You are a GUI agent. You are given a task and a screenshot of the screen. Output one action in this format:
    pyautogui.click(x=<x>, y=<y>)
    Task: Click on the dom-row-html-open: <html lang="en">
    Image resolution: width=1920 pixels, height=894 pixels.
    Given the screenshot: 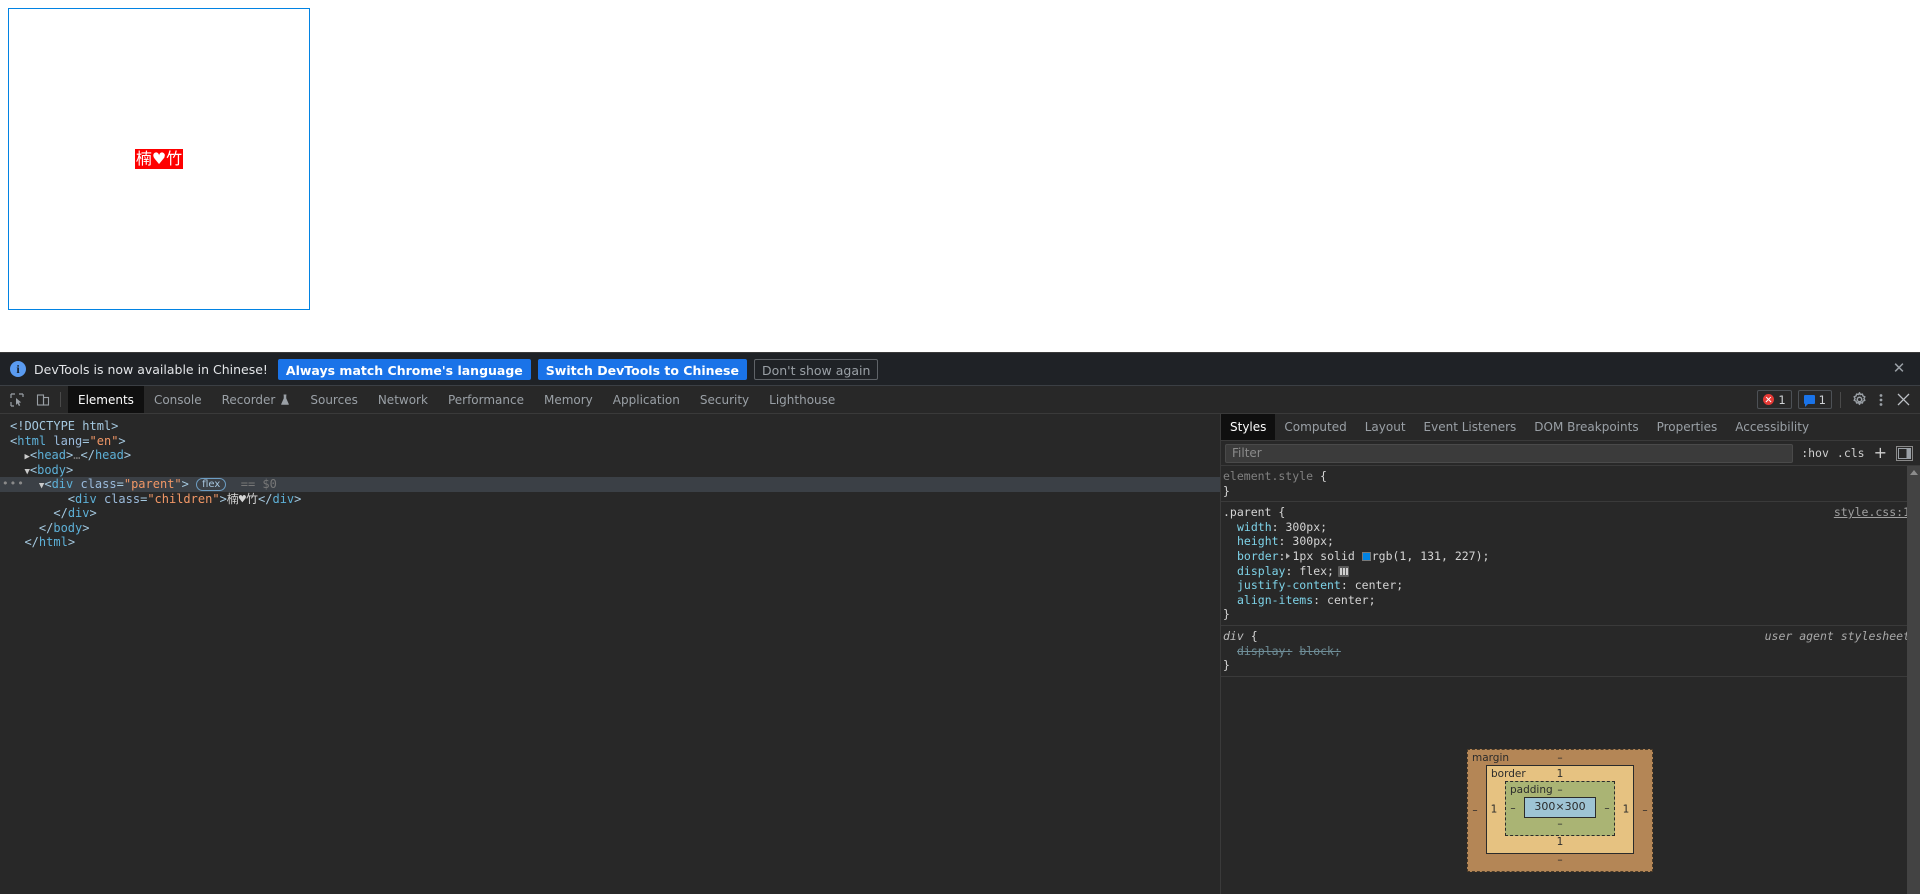 What is the action you would take?
    pyautogui.click(x=610, y=441)
    